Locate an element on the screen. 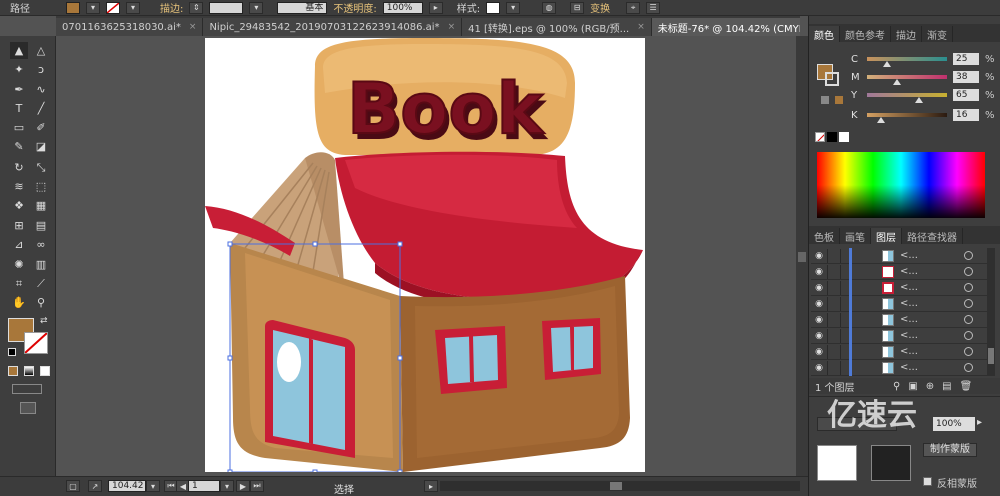  tab-swatches: 色板 is located at coordinates (824, 236).